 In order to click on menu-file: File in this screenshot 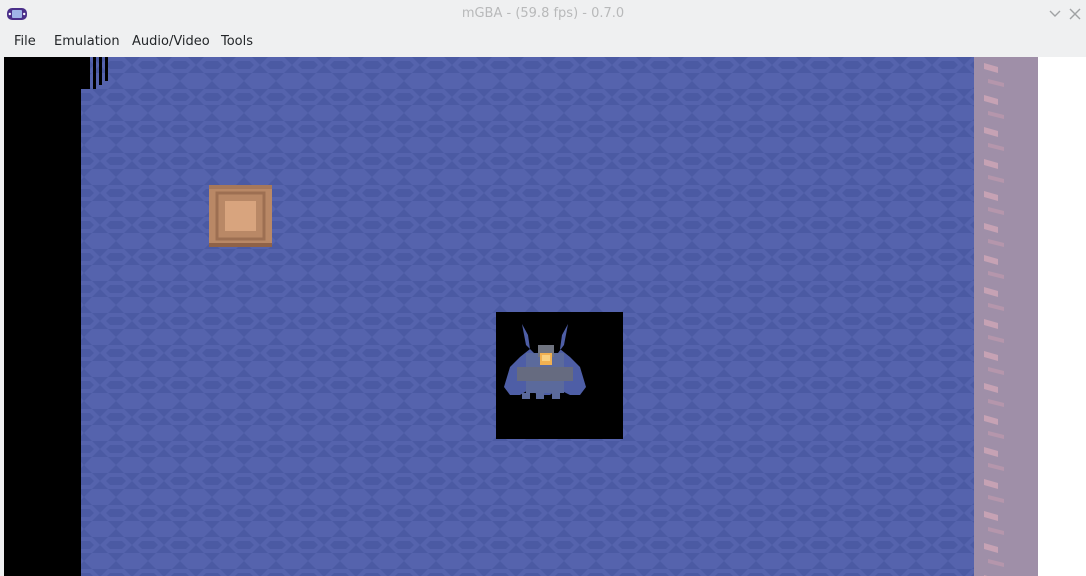, I will do `click(25, 42)`.